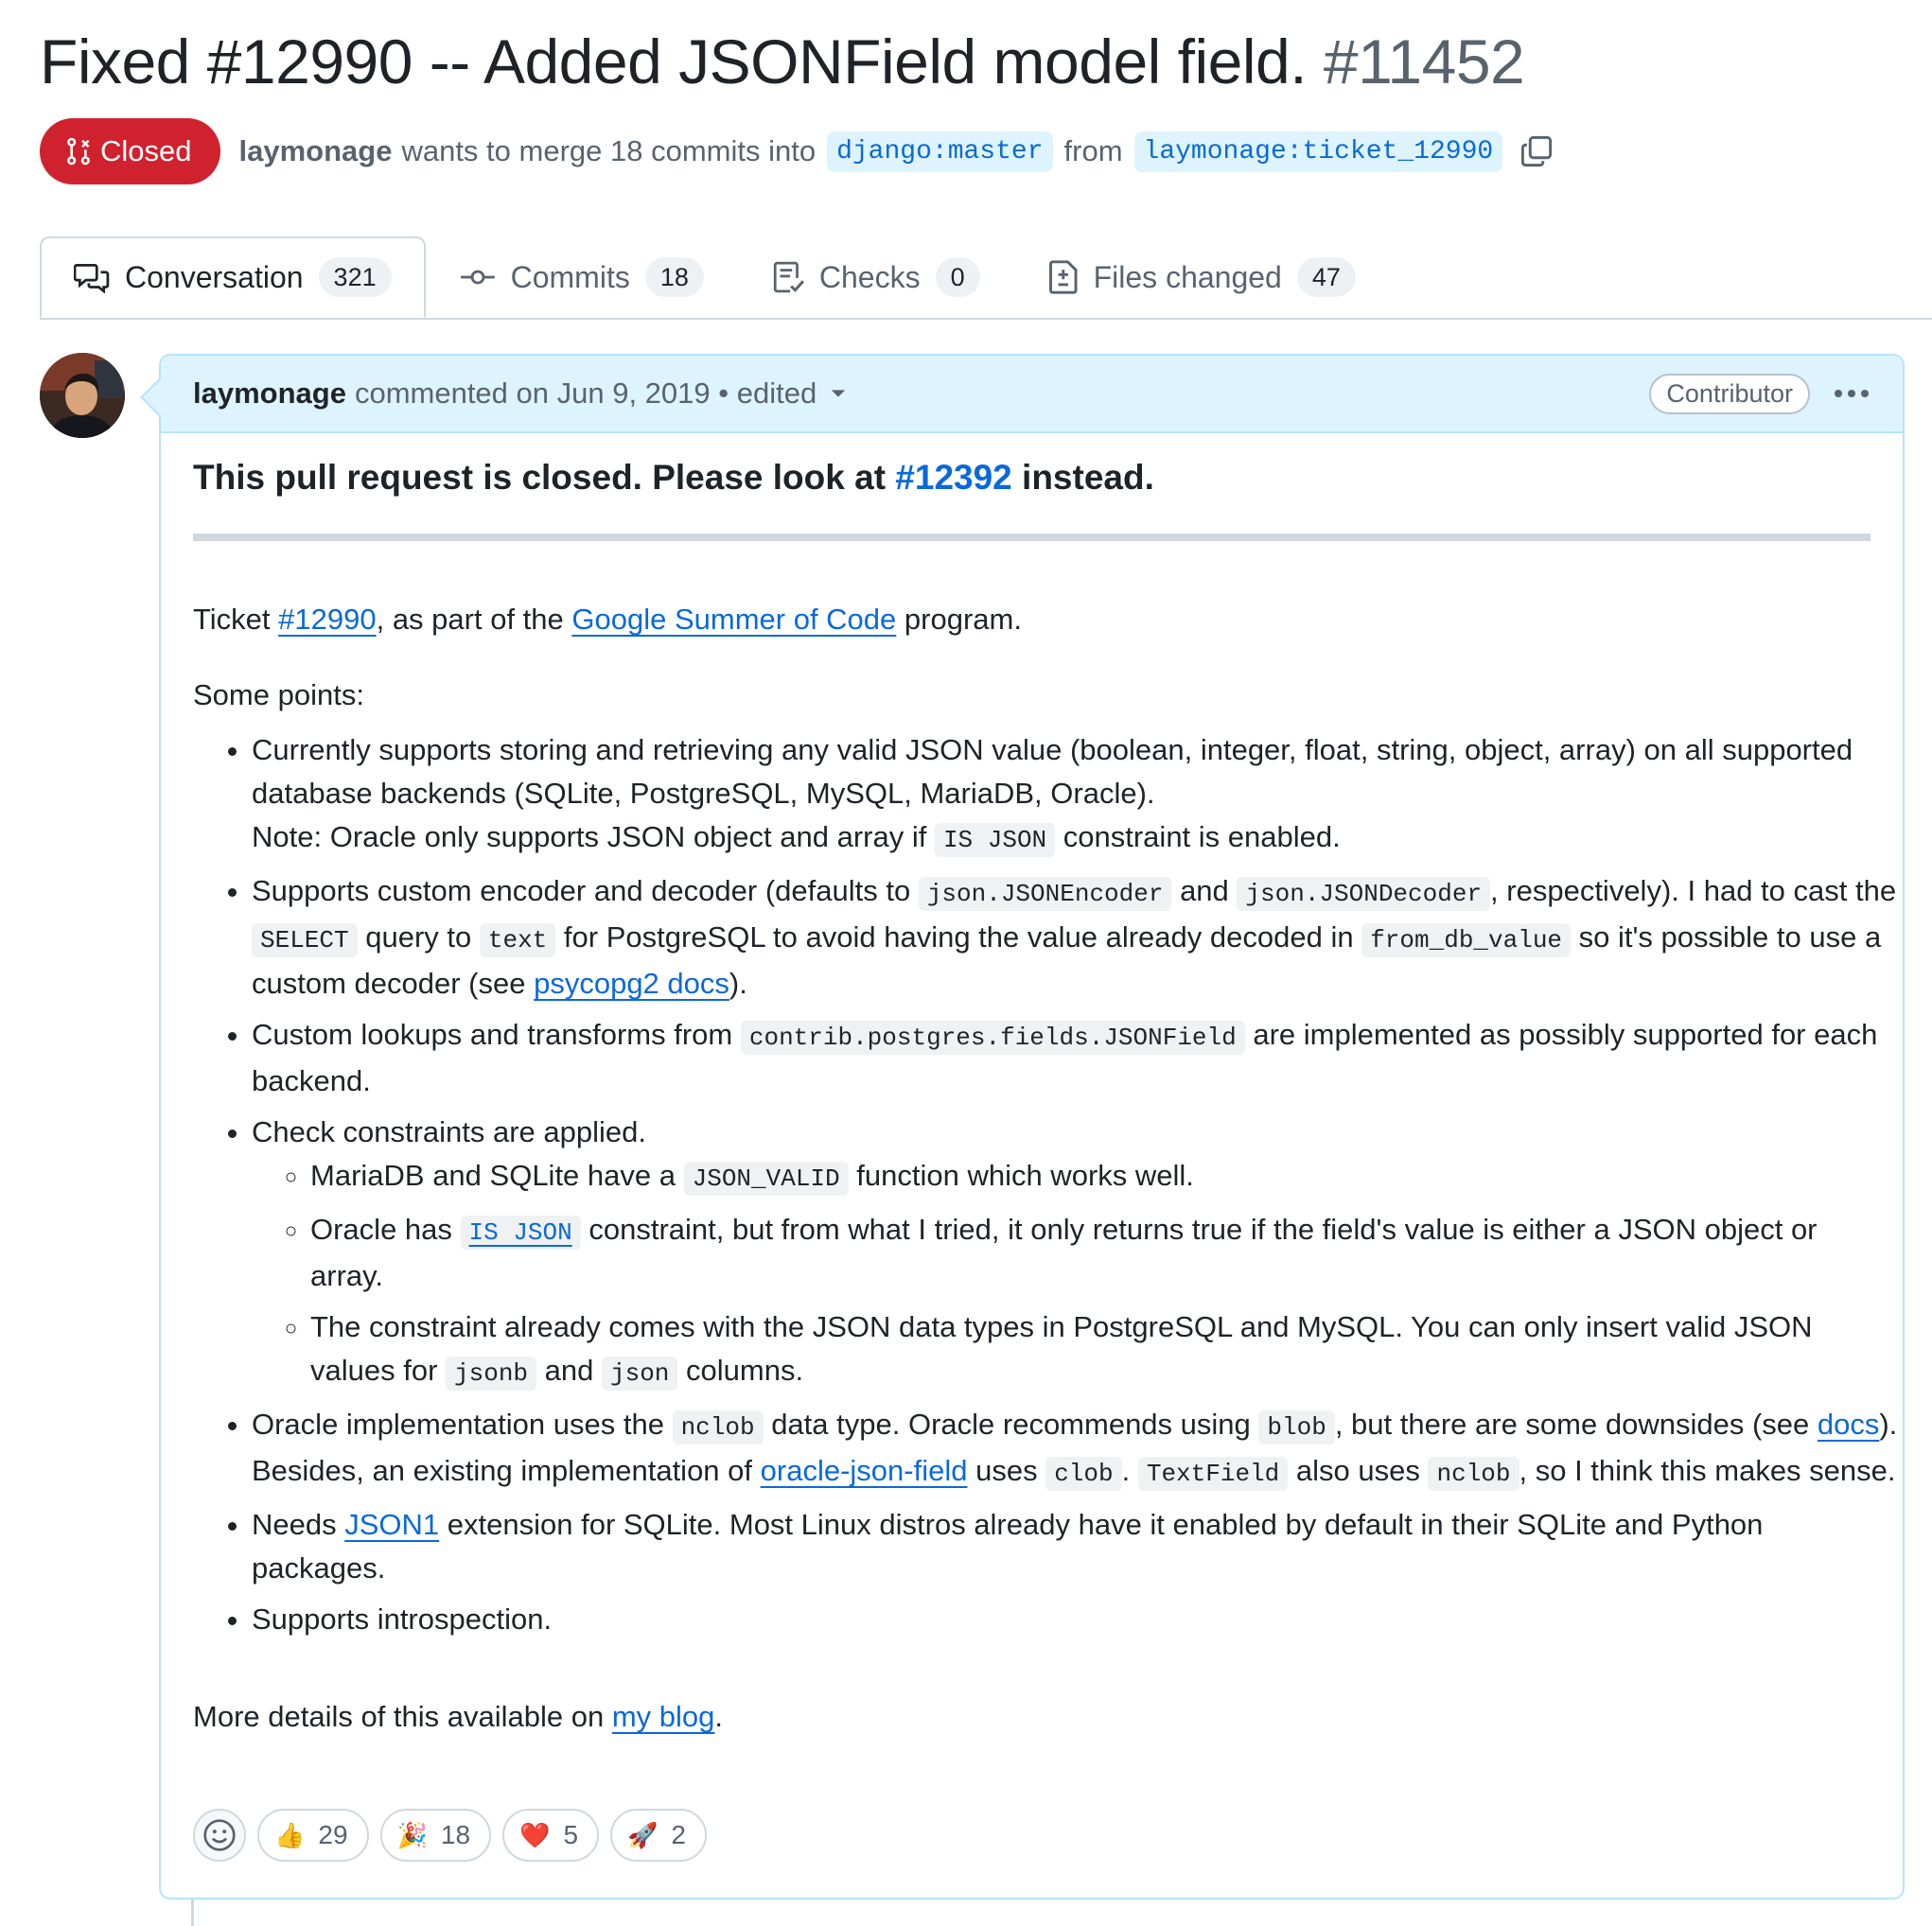  I want to click on some-points-label: Some points:, so click(278, 694).